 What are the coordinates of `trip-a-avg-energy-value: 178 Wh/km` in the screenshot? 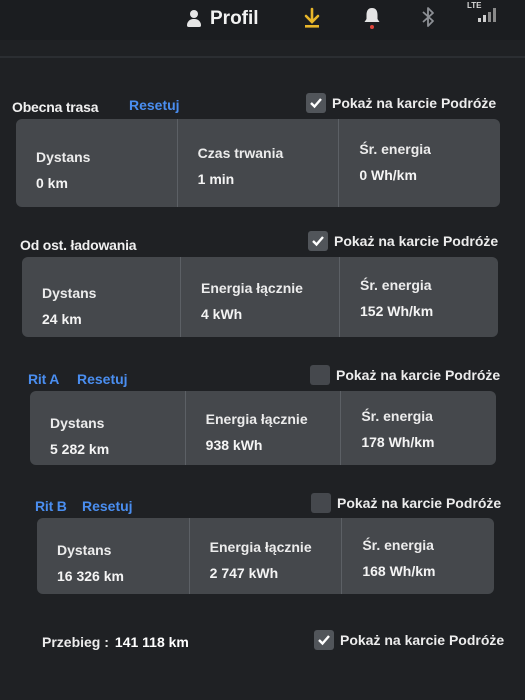 It's located at (398, 442).